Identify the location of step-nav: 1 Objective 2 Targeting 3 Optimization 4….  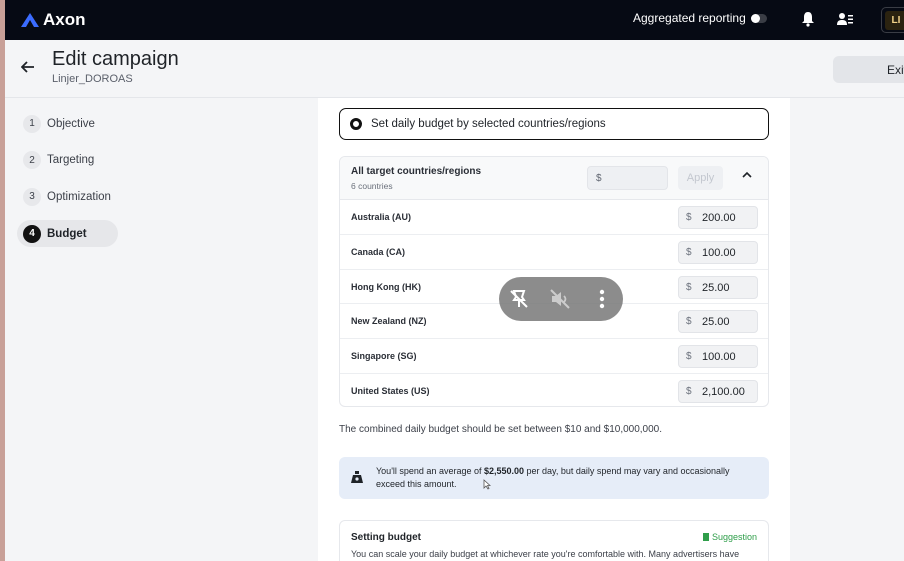
(67, 183).